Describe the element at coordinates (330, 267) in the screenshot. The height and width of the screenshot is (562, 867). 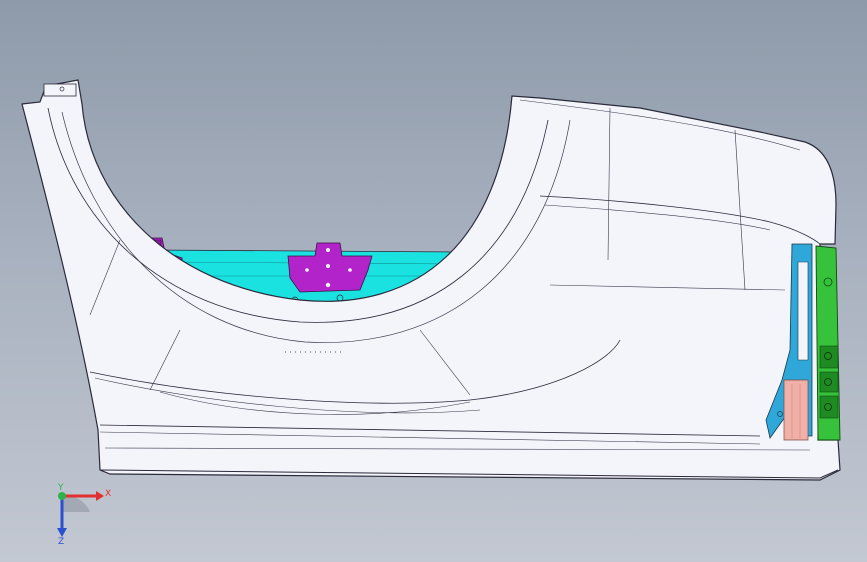
I see `center-bracket` at that location.